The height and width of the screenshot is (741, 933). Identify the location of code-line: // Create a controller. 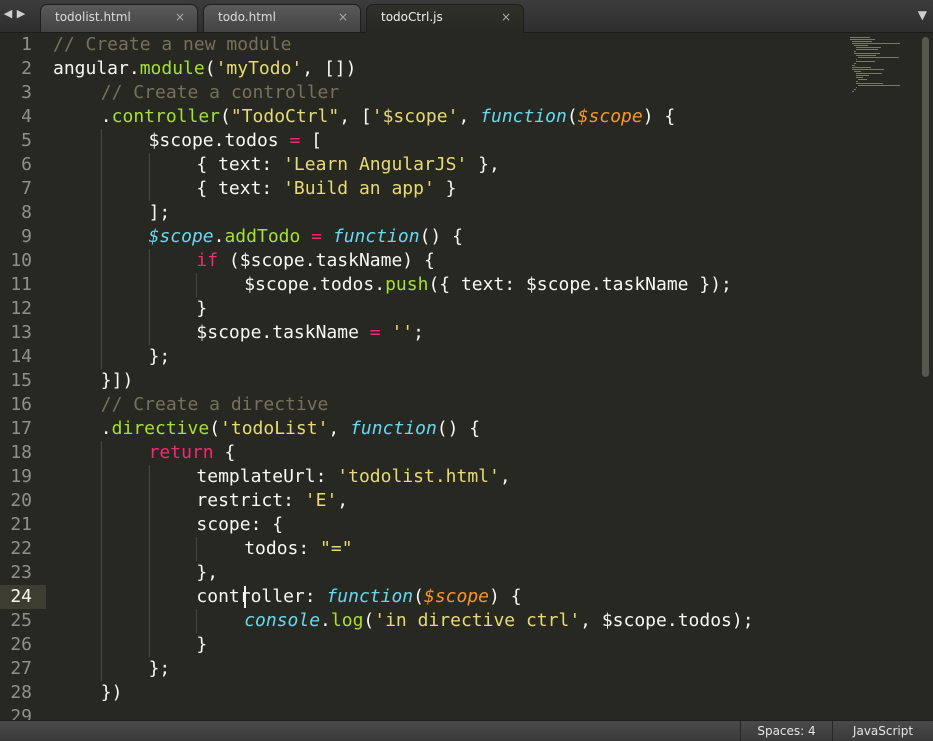
(220, 93).